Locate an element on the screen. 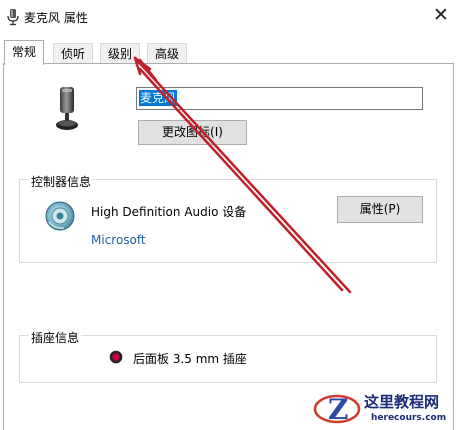 The width and height of the screenshot is (459, 430). tab-strip: 常规 侦听 级别 高级 is located at coordinates (229, 52).